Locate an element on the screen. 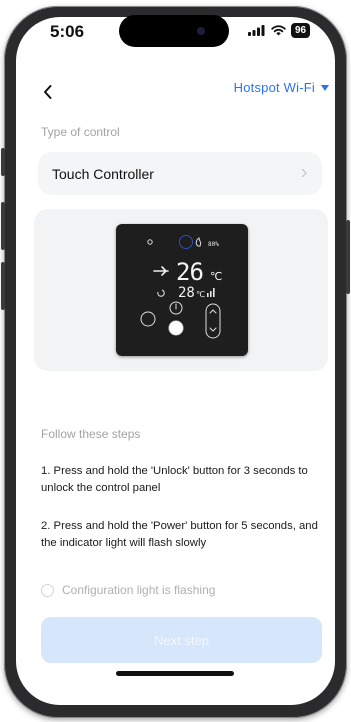 The height and width of the screenshot is (722, 351). flashing-confirm-checkbox: Configuration light is flashing is located at coordinates (128, 590).